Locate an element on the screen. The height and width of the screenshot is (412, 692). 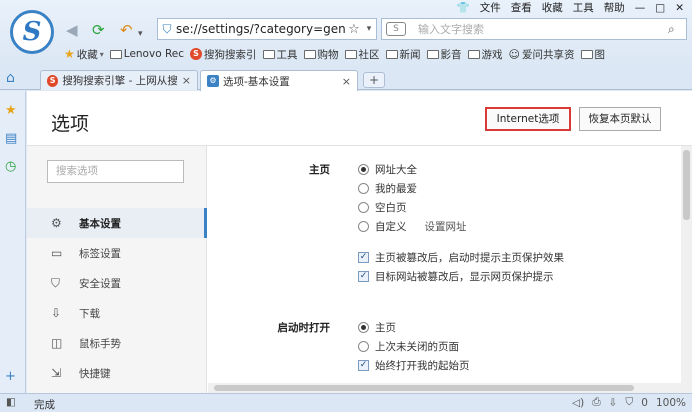
bookmark-games: 游戏 is located at coordinates (485, 54).